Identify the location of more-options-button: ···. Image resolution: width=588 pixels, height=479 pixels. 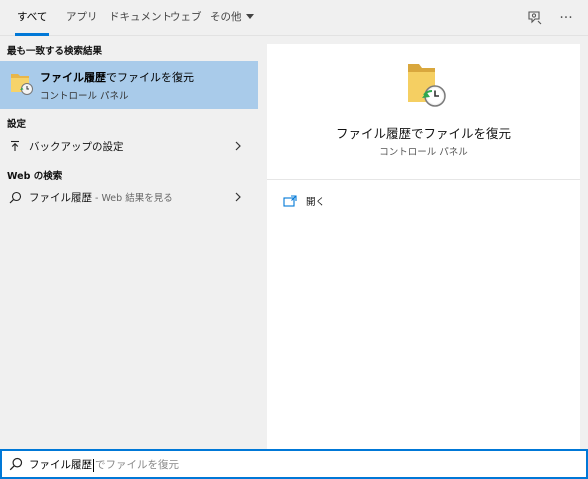
(566, 18).